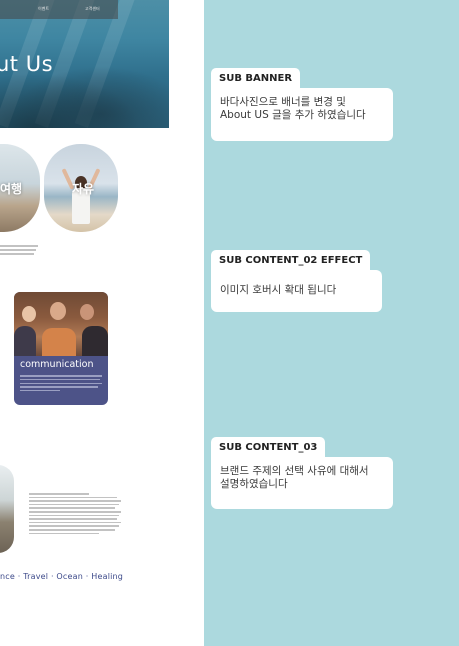 This screenshot has width=459, height=646. Describe the element at coordinates (254, 484) in the screenshot. I see `annotation-line: 설명하였습니다` at that location.